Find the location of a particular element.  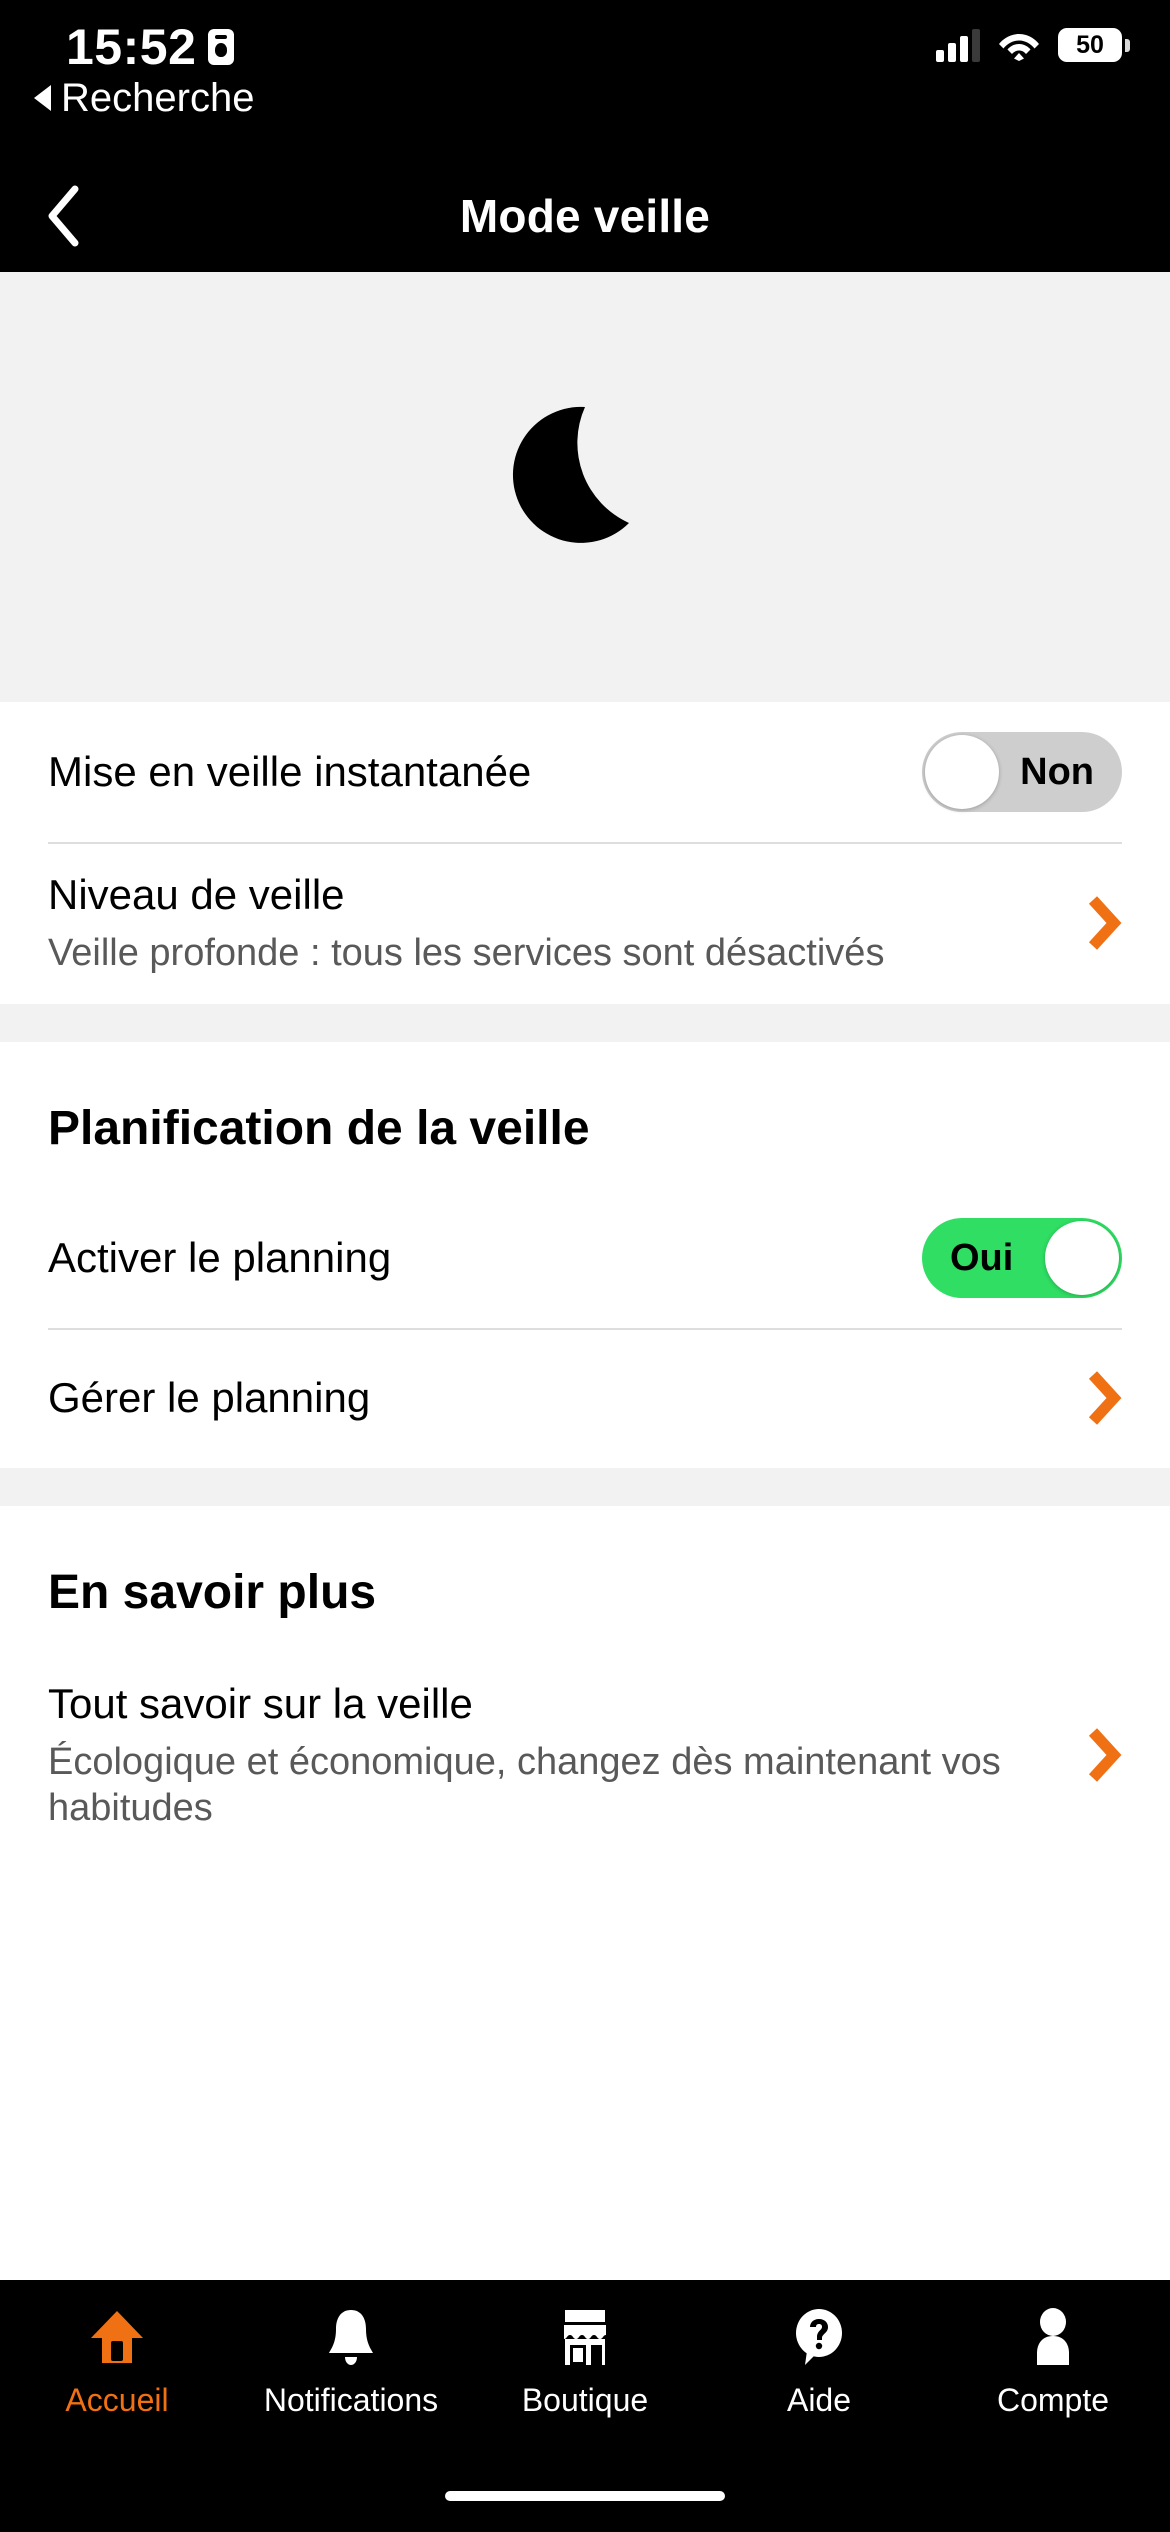

toggle-mise-en-veille-instantanee: Non is located at coordinates (1022, 772).